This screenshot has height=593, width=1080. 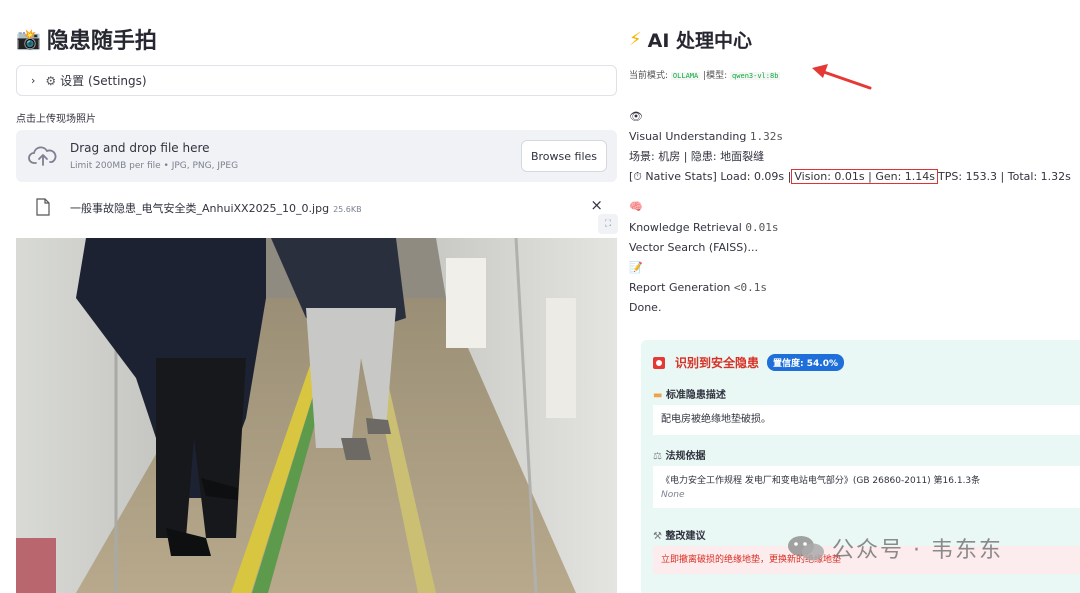 I want to click on cloud-upload-icon, so click(x=42, y=156).